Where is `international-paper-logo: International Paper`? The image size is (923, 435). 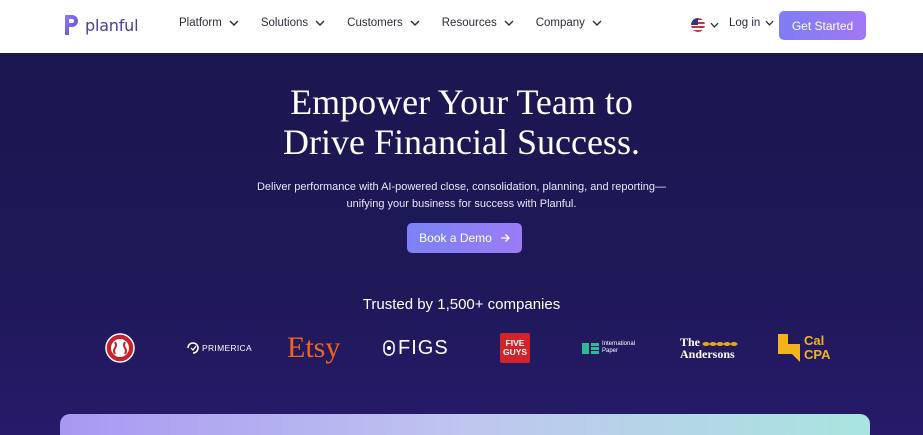
international-paper-logo: International Paper is located at coordinates (608, 348).